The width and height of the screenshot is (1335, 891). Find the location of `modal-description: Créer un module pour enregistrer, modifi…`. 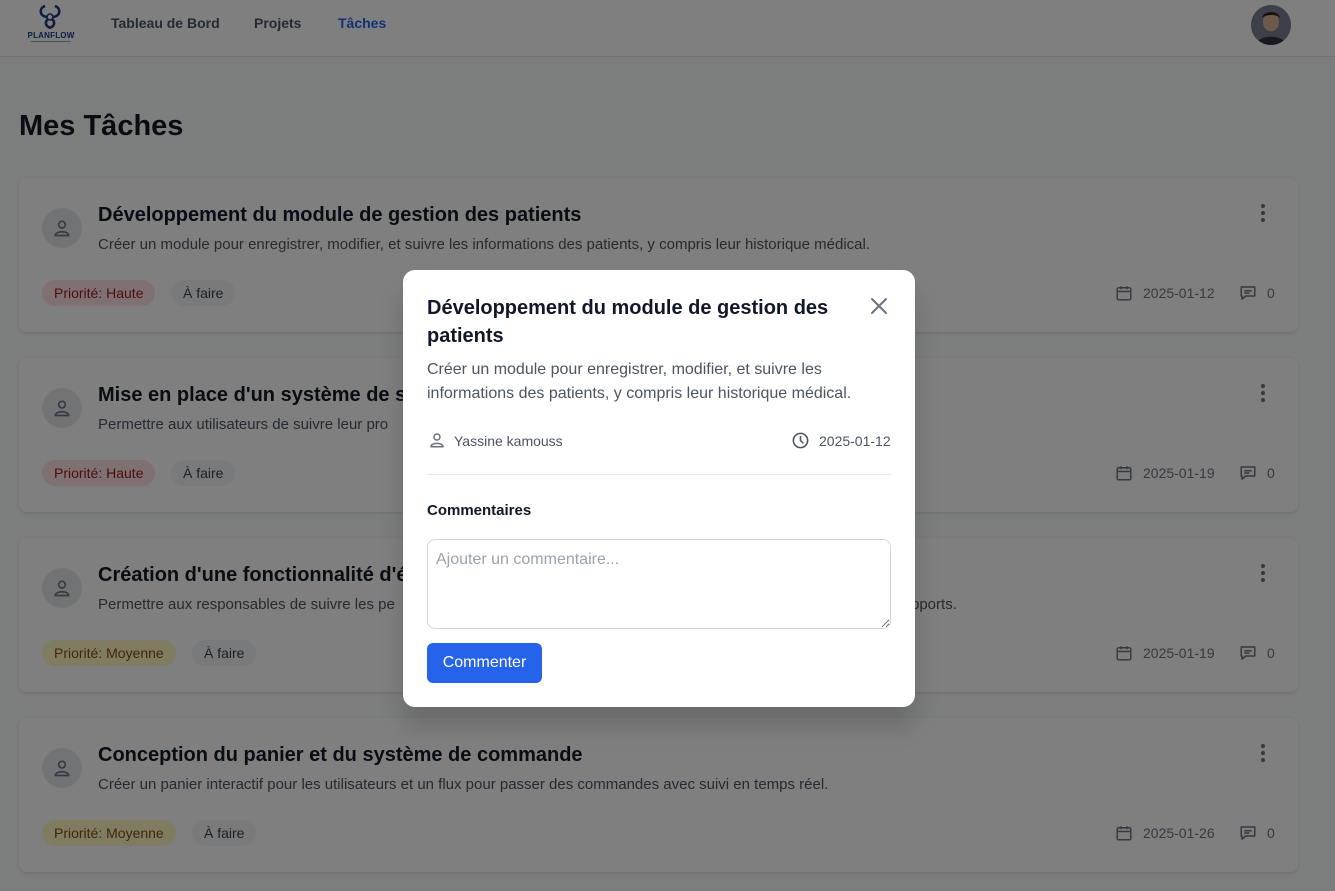

modal-description: Créer un module pour enregistrer, modifi… is located at coordinates (639, 381).